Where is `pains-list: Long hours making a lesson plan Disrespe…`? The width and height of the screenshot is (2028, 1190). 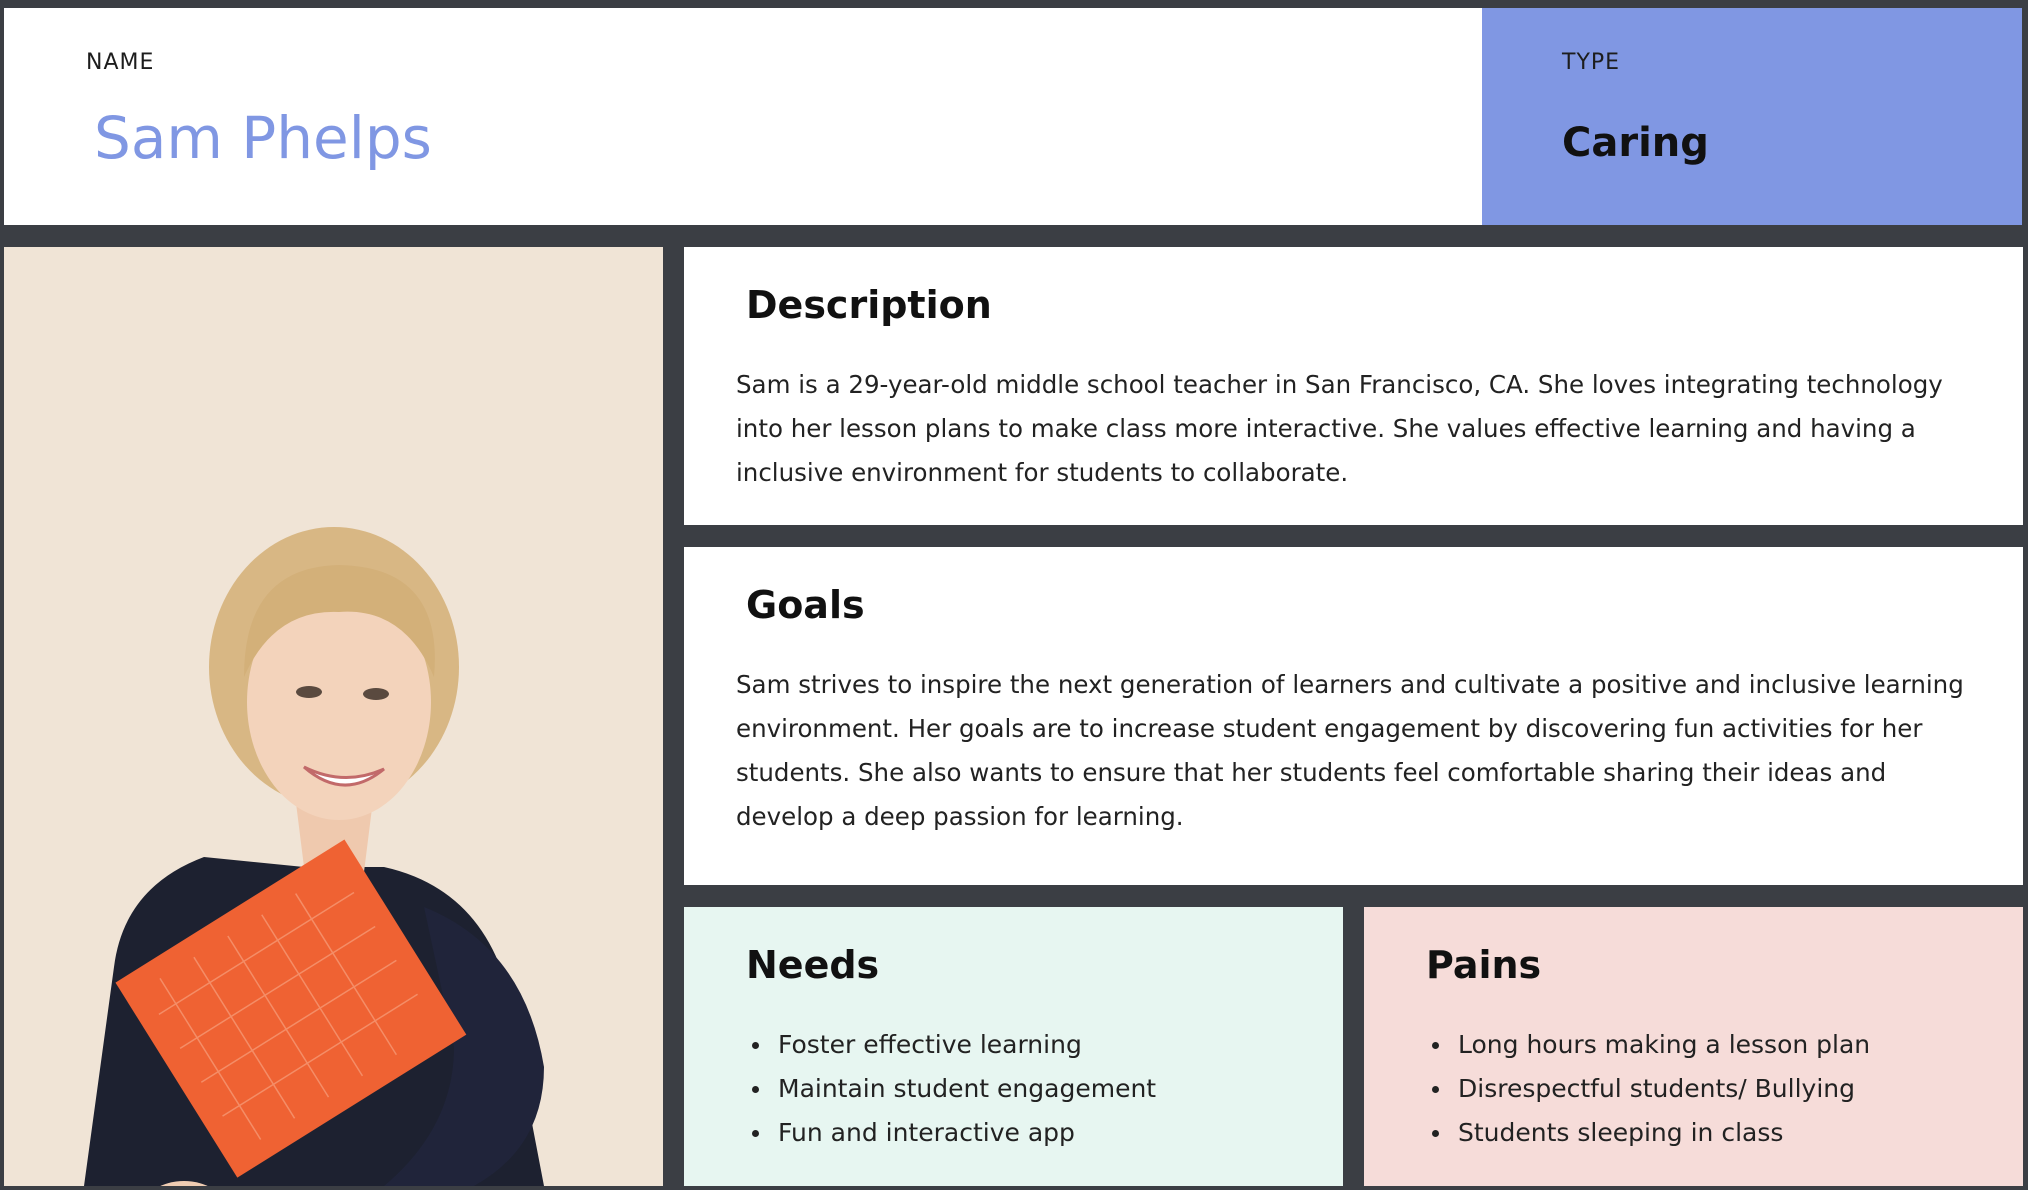 pains-list: Long hours making a lesson plan Disrespe… is located at coordinates (1648, 1089).